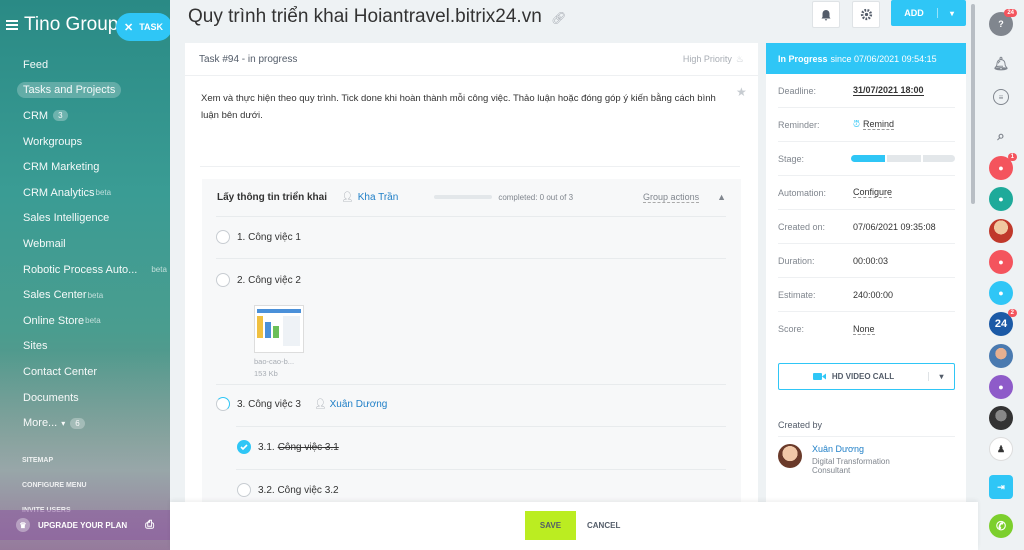 Image resolution: width=1024 pixels, height=550 pixels. Describe the element at coordinates (89, 193) in the screenshot. I see `sidebar-item-crm-analytics: CRM Analytics beta` at that location.